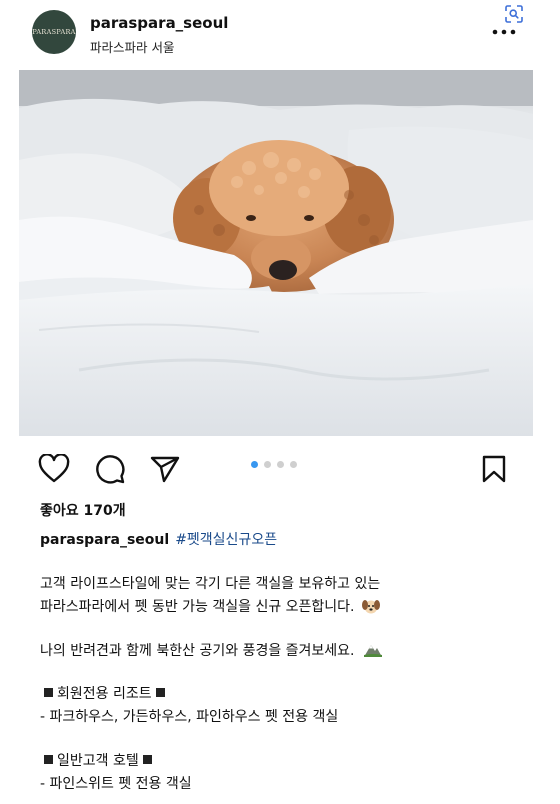 Image resolution: width=560 pixels, height=804 pixels. Describe the element at coordinates (370, 607) in the screenshot. I see `dog-face-emoji-icon` at that location.